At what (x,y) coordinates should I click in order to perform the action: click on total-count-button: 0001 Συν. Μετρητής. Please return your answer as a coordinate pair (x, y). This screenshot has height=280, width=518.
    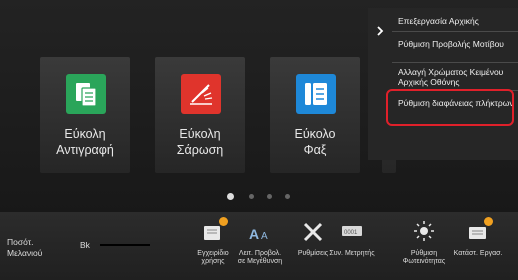
    Looking at the image, I should click on (352, 239).